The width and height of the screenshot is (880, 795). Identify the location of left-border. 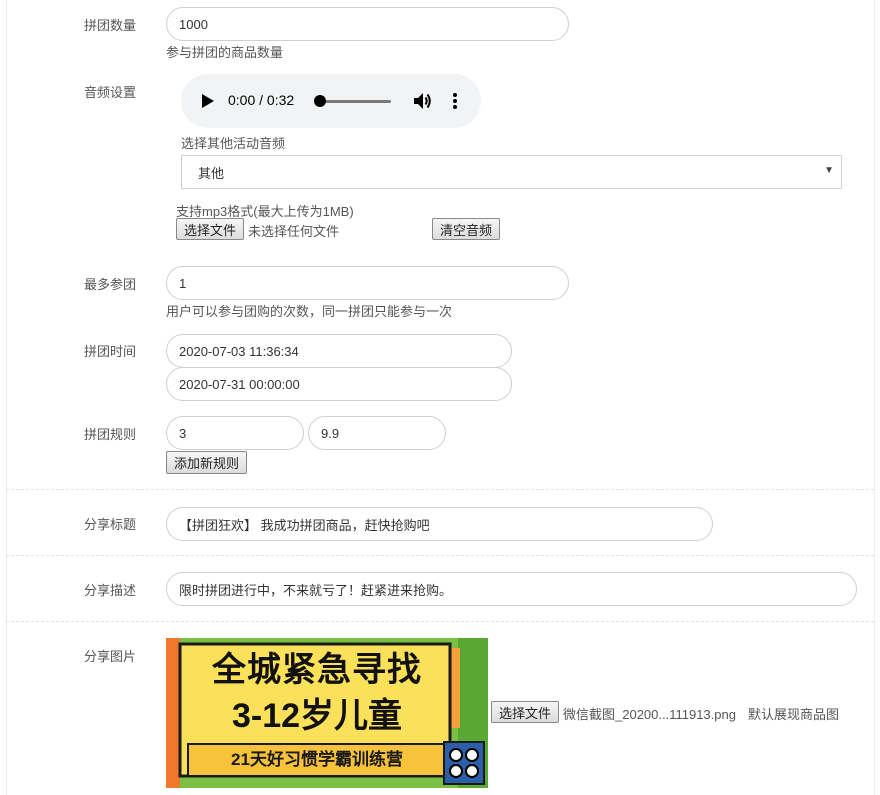
(6, 397).